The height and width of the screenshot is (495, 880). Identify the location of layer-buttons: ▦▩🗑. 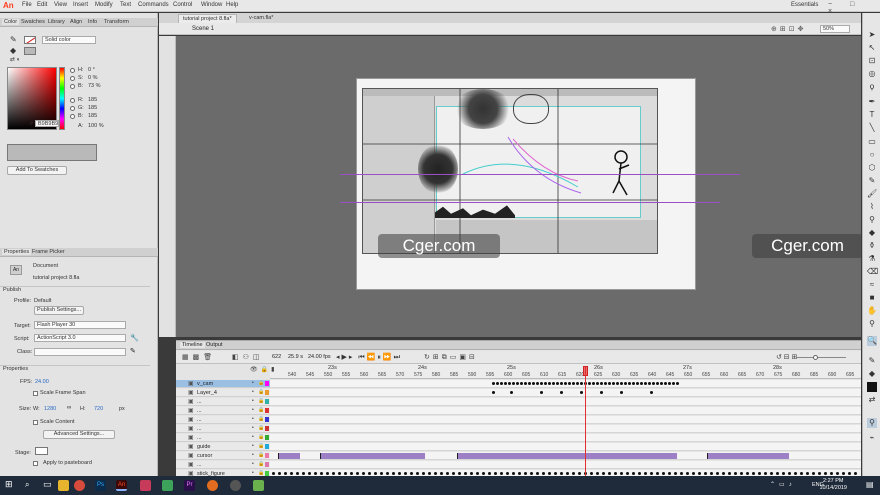
(199, 357).